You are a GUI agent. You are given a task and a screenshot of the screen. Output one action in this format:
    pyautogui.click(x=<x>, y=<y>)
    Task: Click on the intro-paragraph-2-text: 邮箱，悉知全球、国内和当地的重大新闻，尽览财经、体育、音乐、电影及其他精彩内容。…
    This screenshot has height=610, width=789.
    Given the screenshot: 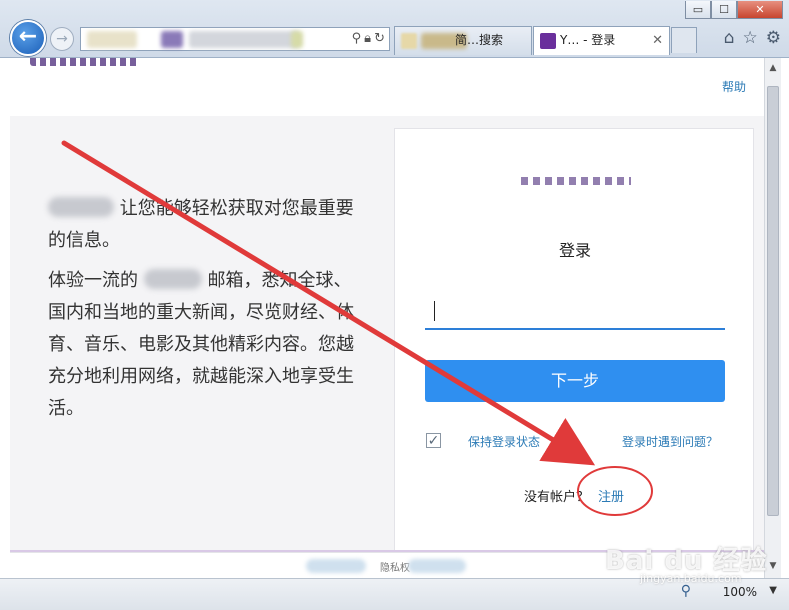 What is the action you would take?
    pyautogui.click(x=201, y=344)
    